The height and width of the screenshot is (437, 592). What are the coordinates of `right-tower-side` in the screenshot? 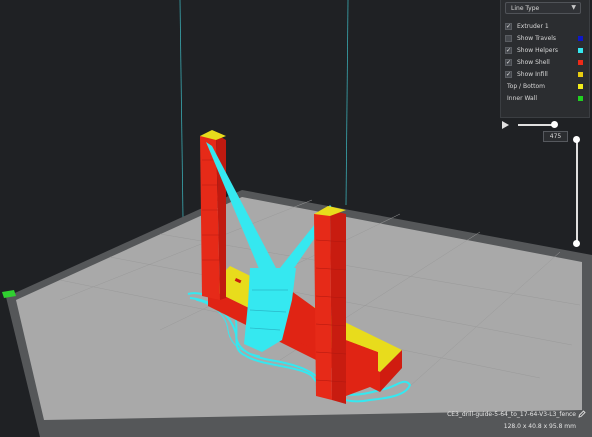 It's located at (338, 307).